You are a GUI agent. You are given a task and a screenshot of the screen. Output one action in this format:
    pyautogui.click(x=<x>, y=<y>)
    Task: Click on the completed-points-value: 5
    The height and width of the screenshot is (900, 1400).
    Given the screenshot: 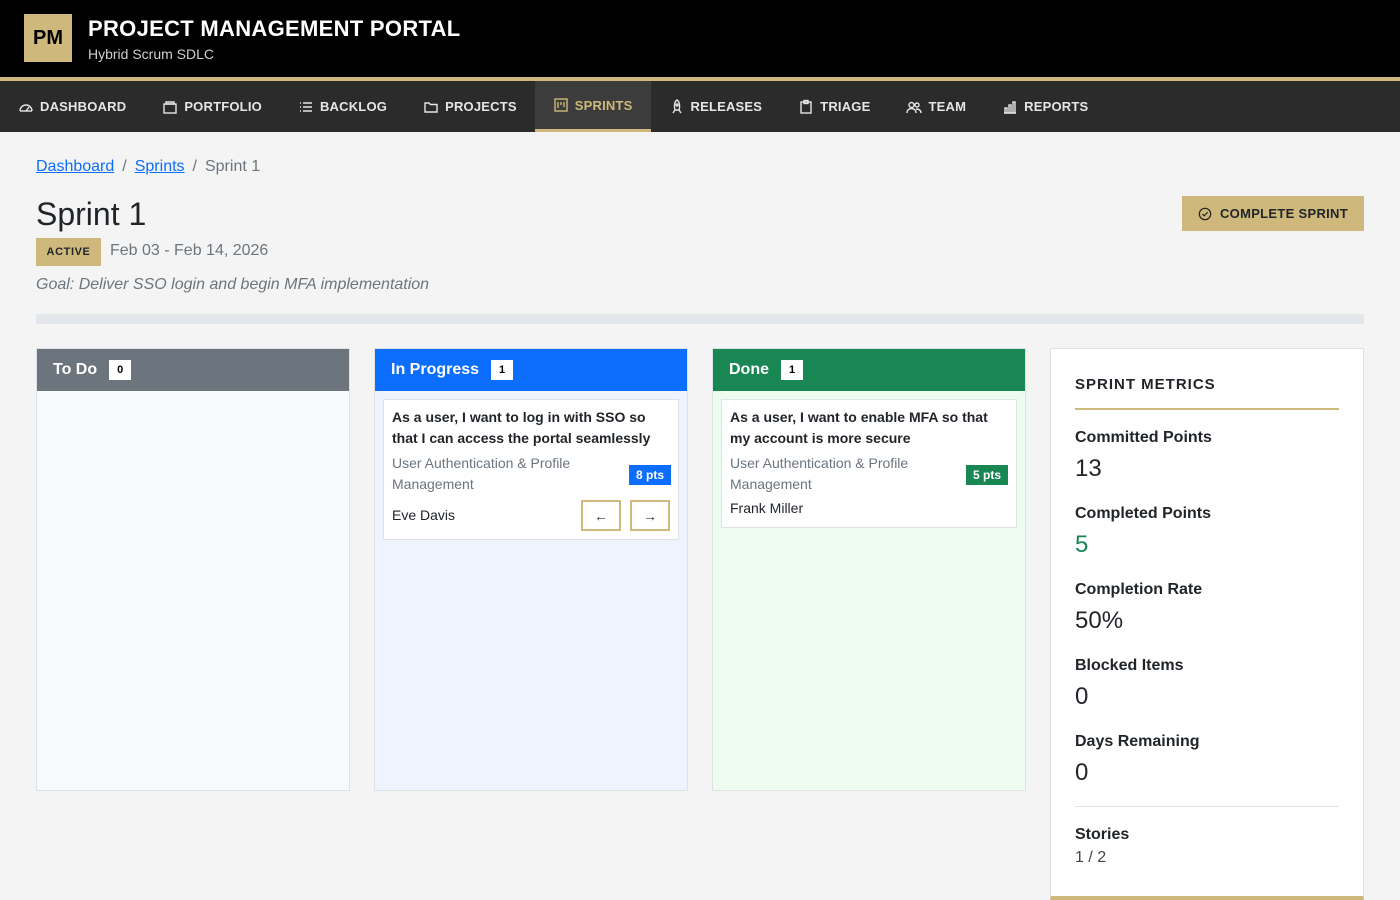 What is the action you would take?
    pyautogui.click(x=1082, y=544)
    